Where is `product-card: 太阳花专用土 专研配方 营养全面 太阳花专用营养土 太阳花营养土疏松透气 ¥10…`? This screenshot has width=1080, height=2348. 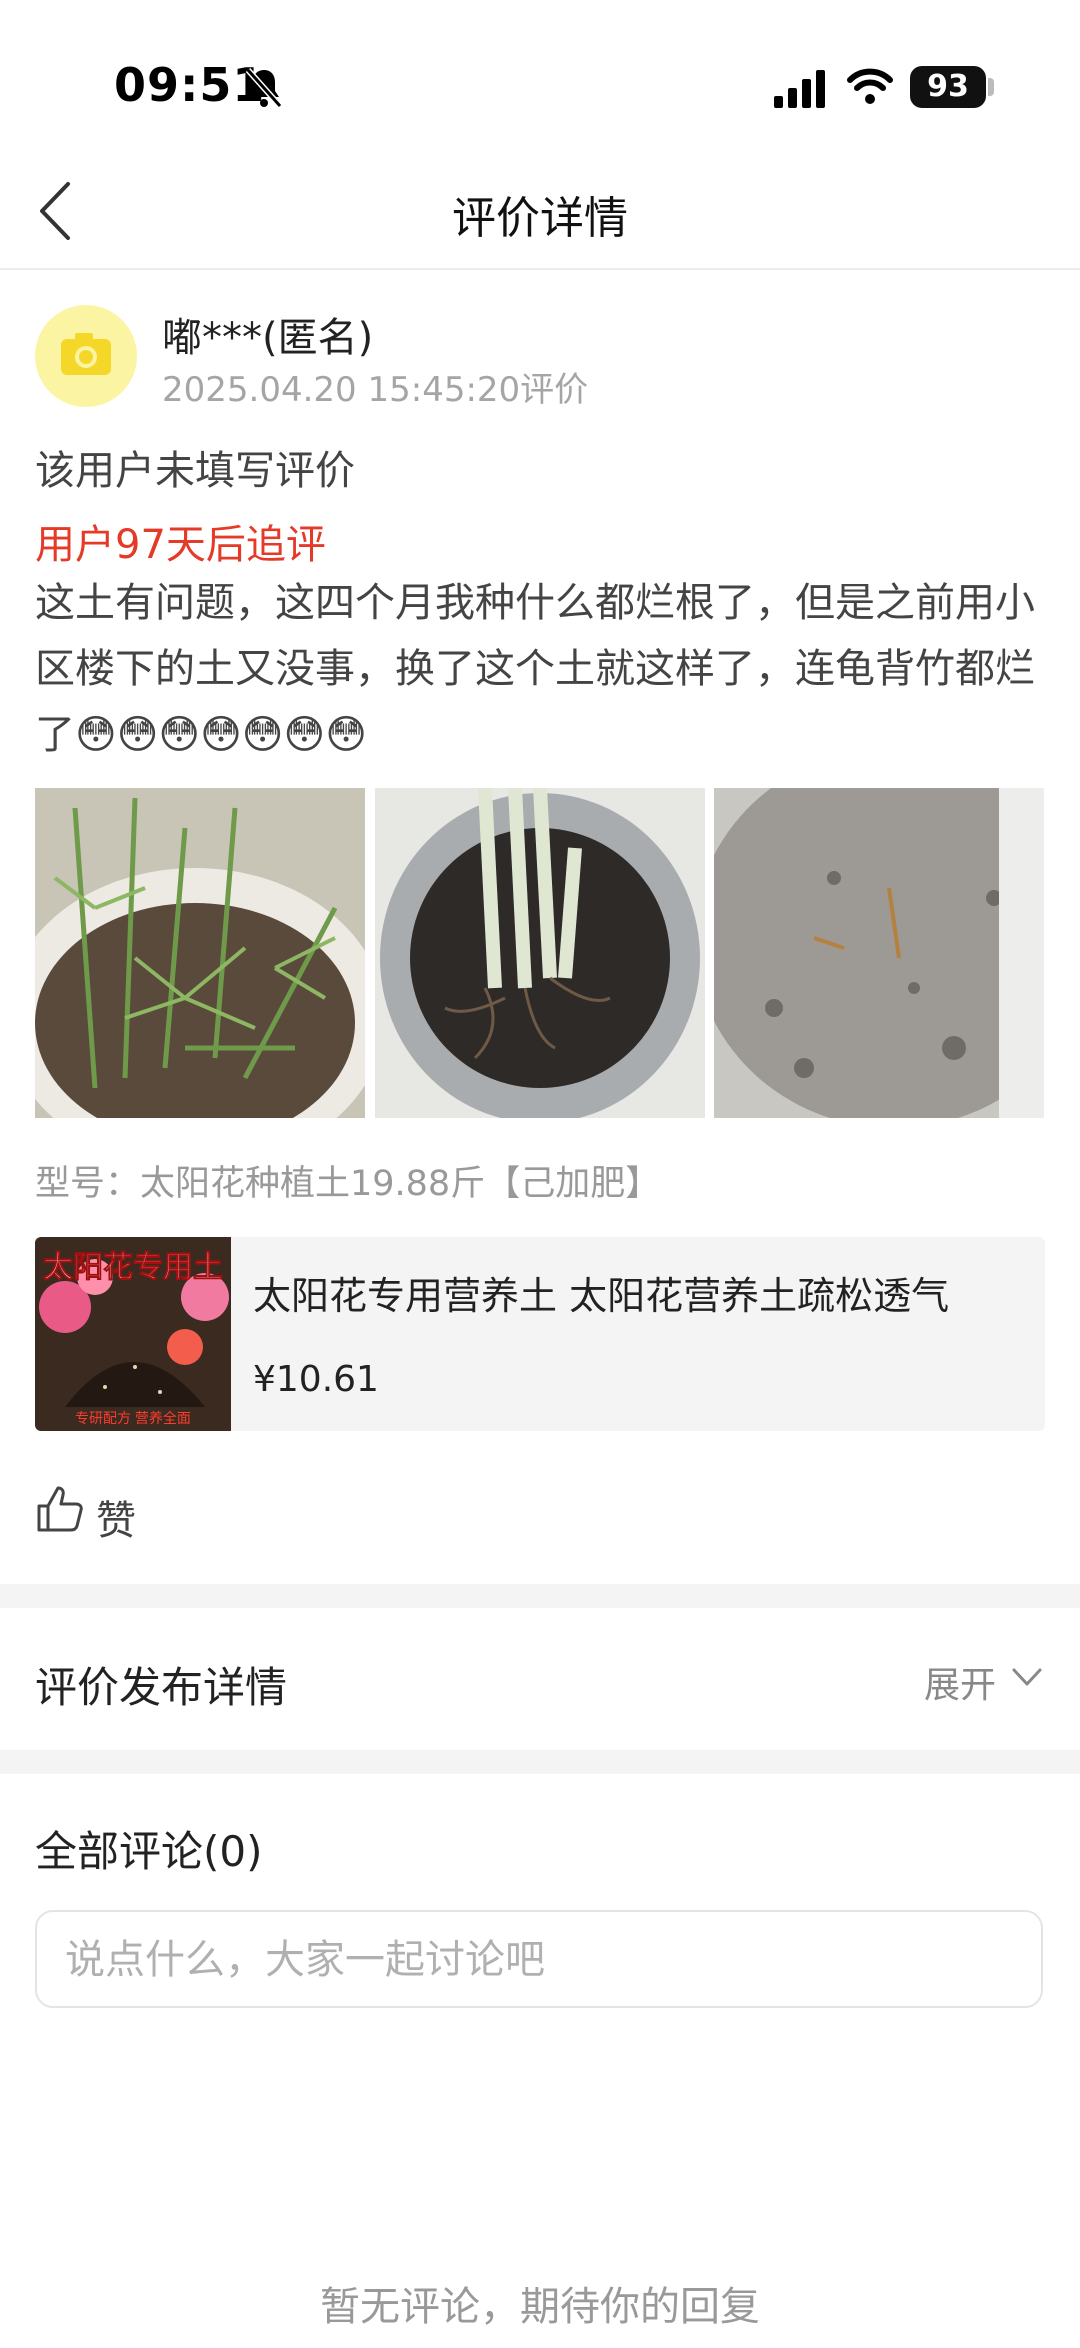
product-card: 太阳花专用土 专研配方 营养全面 太阳花专用营养土 太阳花营养土疏松透气 ¥10… is located at coordinates (540, 1334).